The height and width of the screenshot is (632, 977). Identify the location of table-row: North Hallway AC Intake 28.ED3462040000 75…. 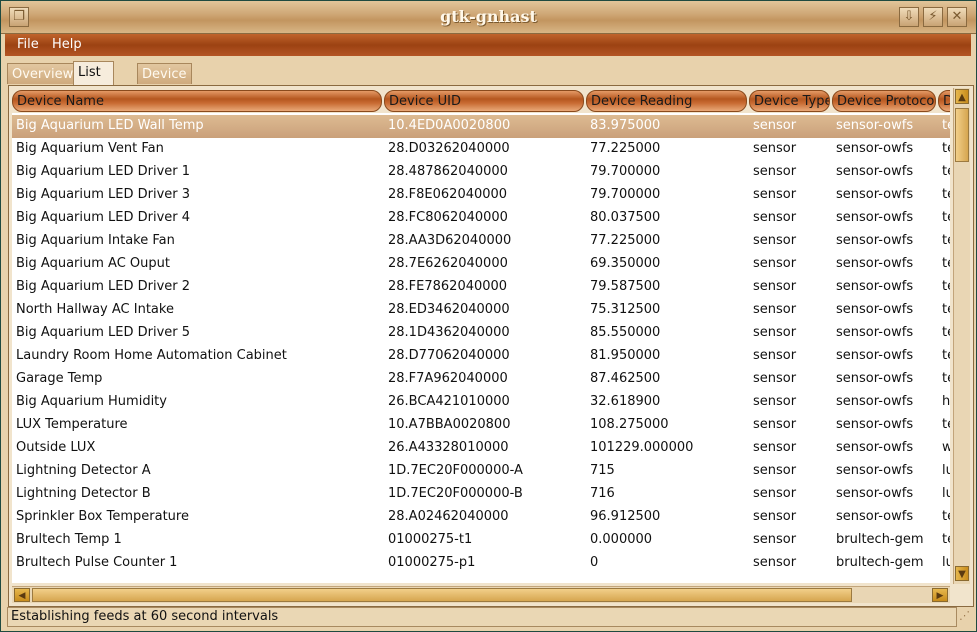
(481, 310).